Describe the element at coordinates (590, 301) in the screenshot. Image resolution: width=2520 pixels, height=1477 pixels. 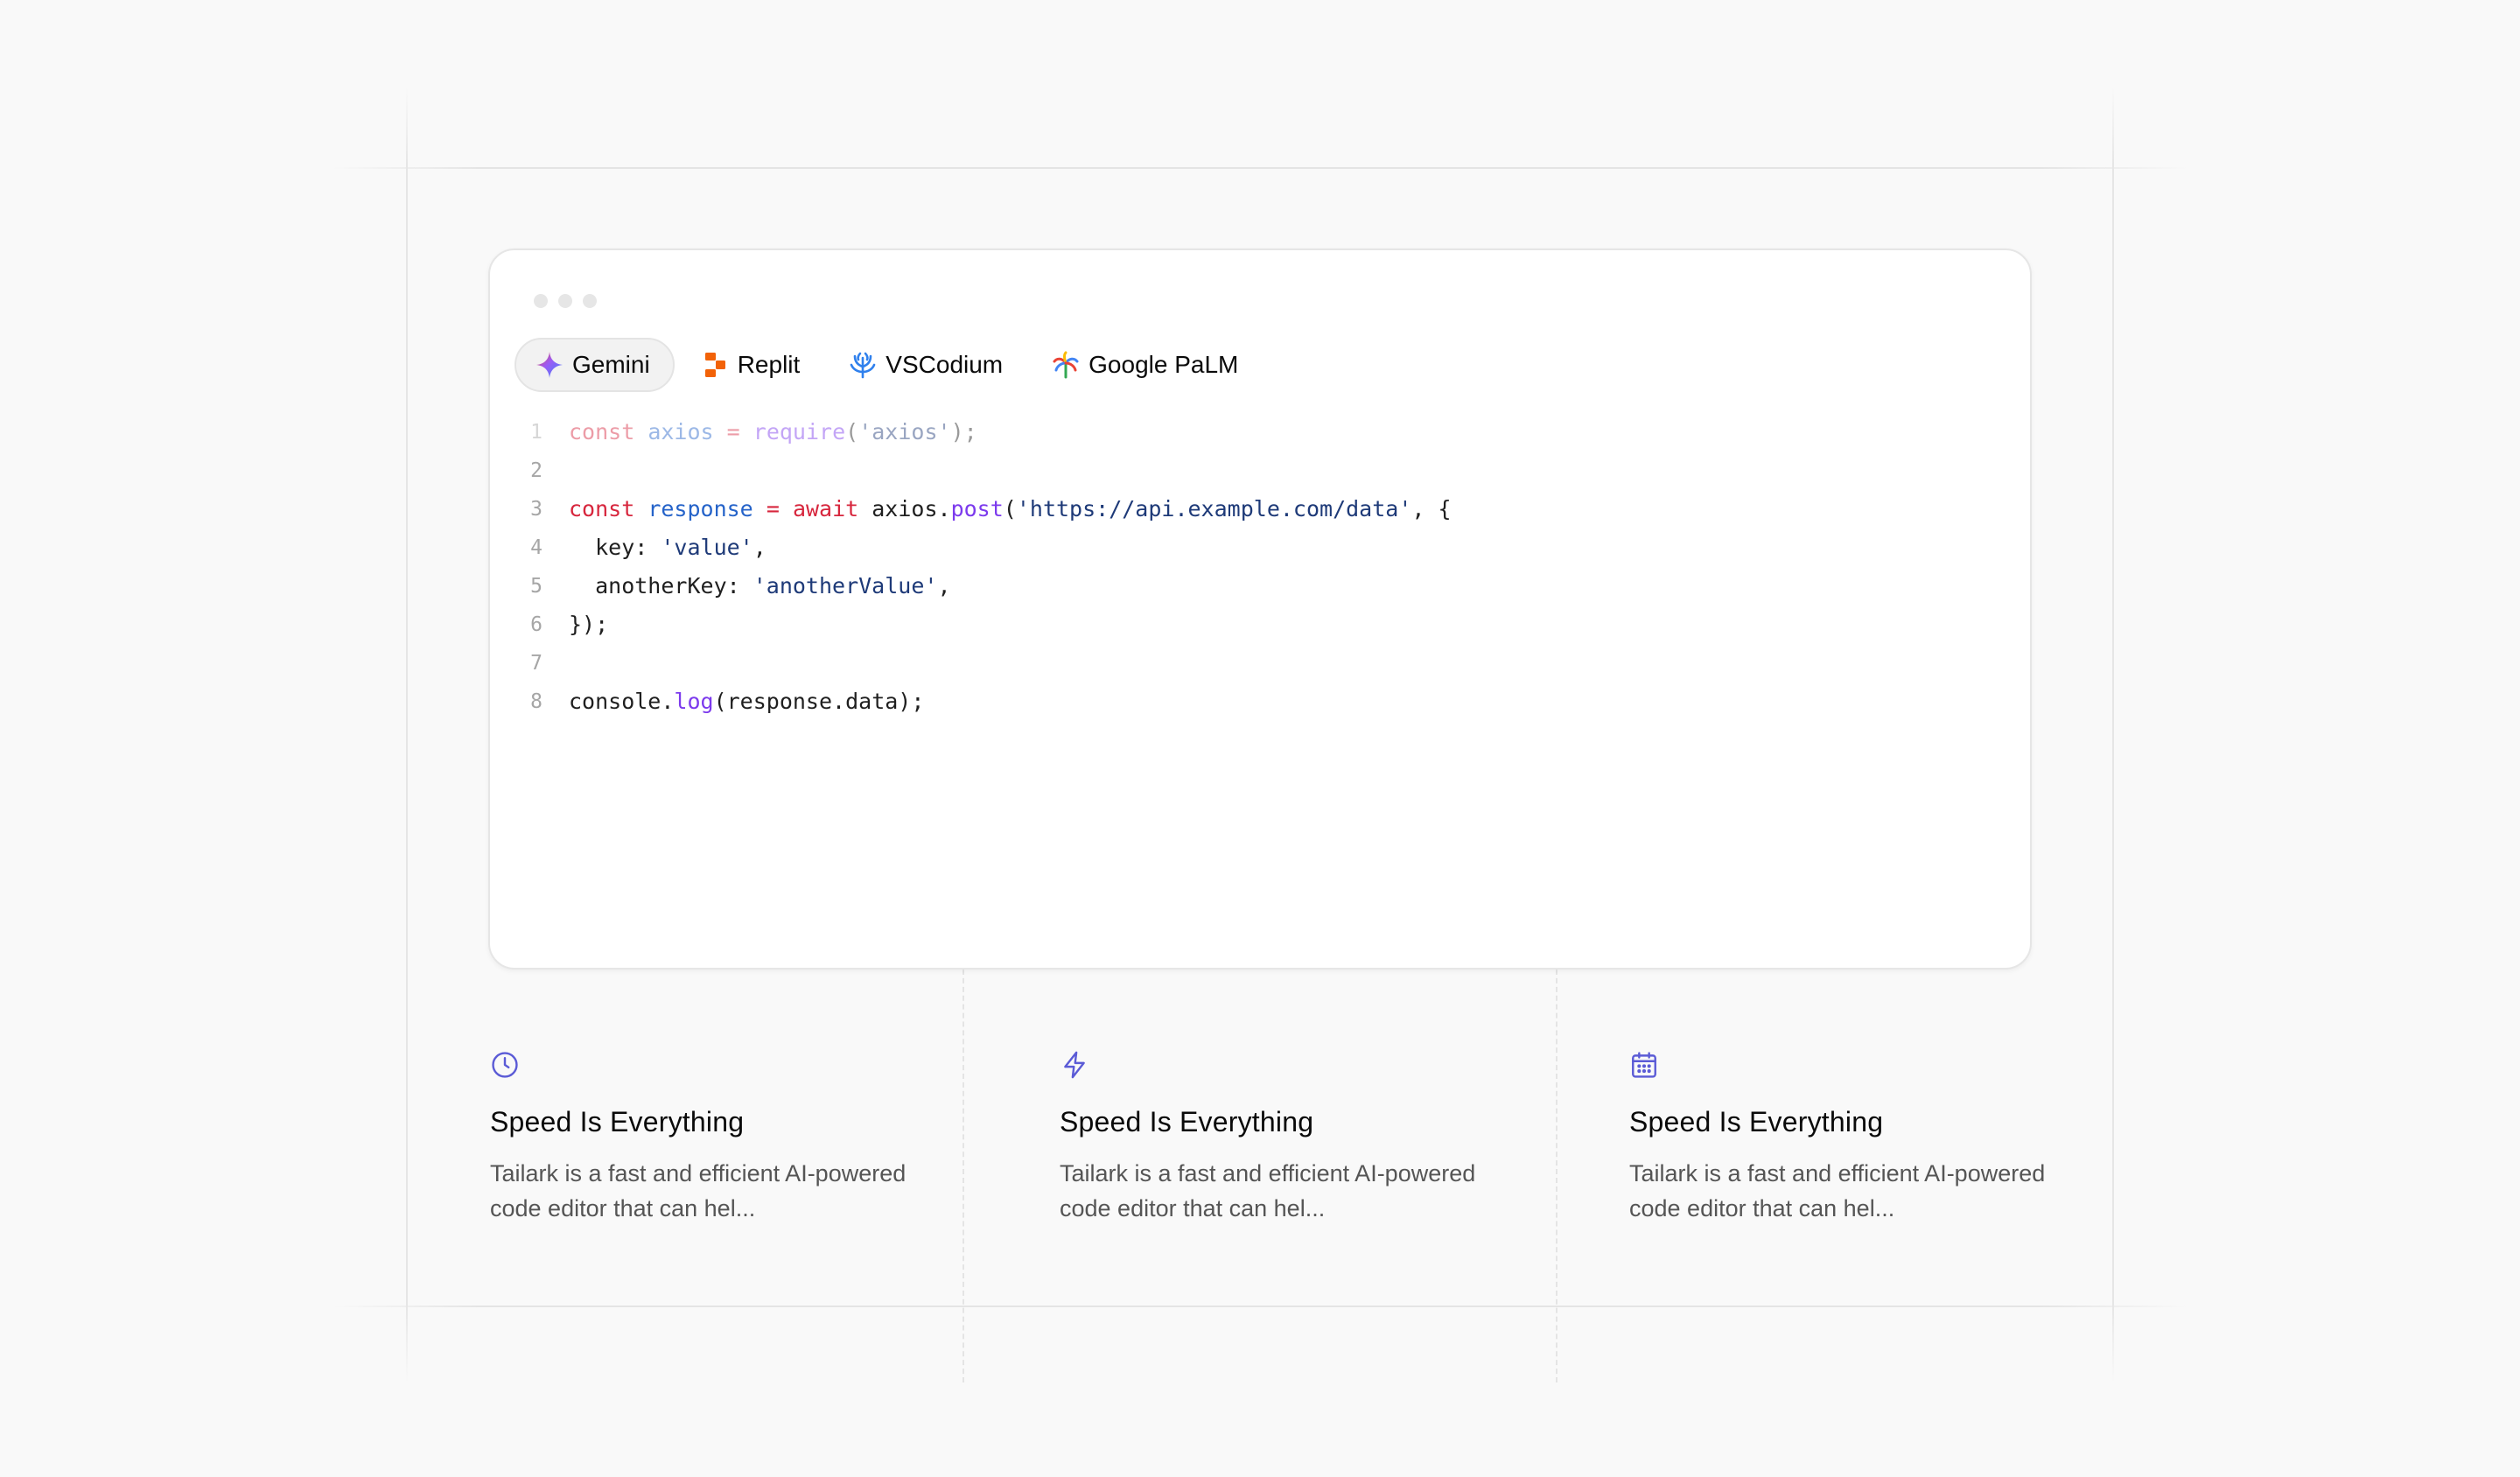
I see `window-dot-maximize` at that location.